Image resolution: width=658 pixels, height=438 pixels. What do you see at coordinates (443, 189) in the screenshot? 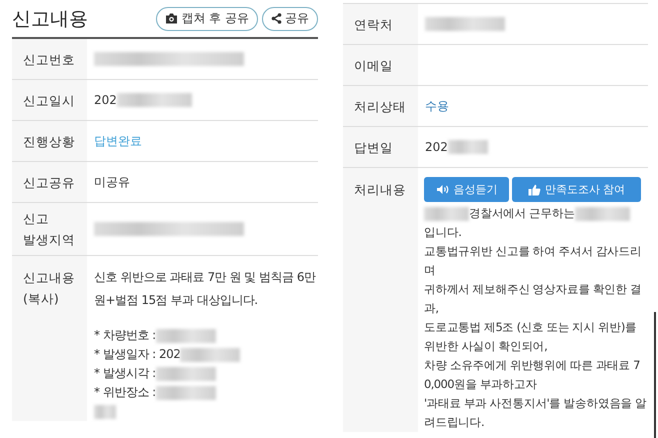
I see `speaker-icon` at bounding box center [443, 189].